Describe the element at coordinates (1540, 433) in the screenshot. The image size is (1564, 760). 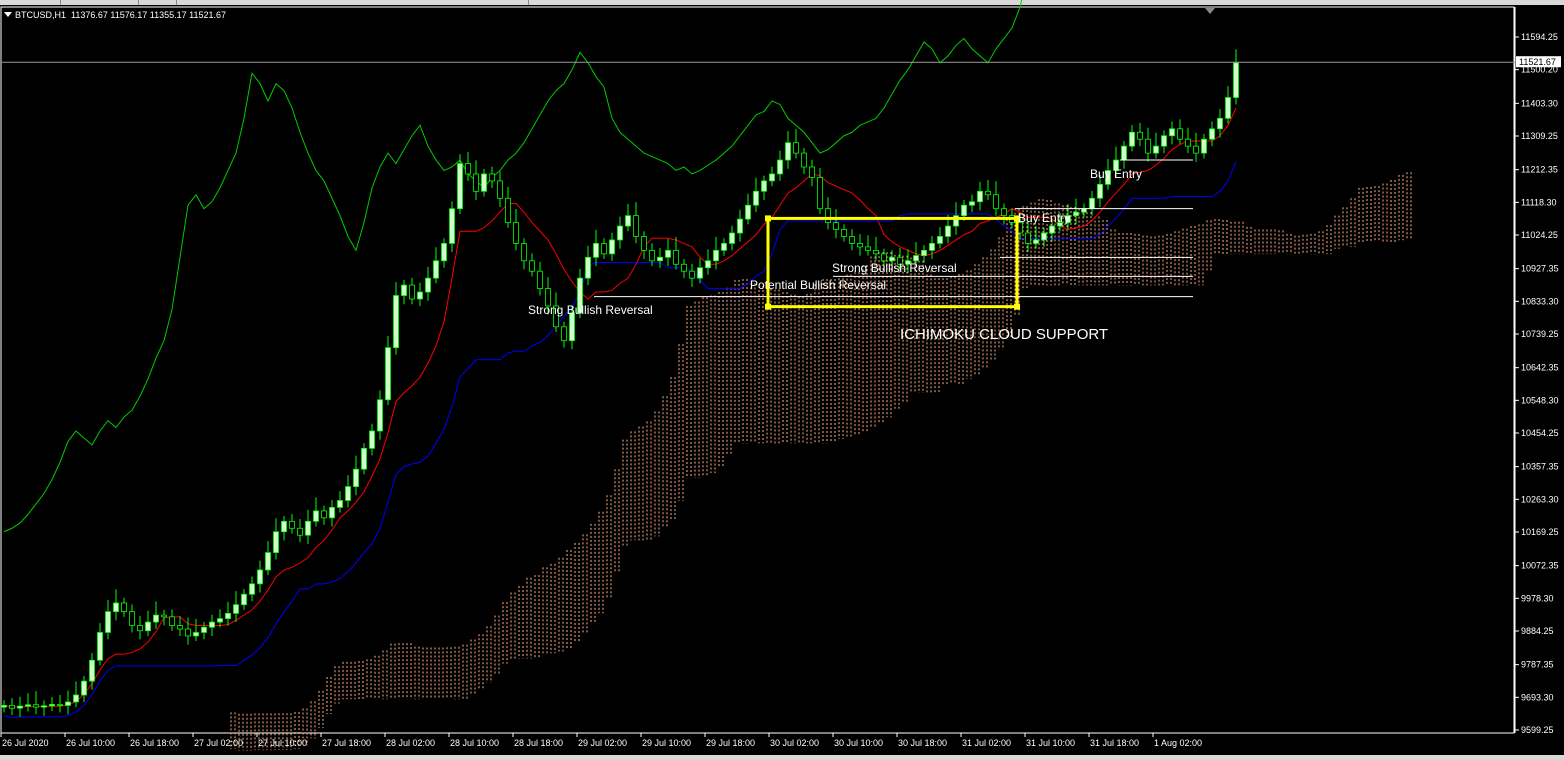
I see `y-tick-label: 10454.25` at that location.